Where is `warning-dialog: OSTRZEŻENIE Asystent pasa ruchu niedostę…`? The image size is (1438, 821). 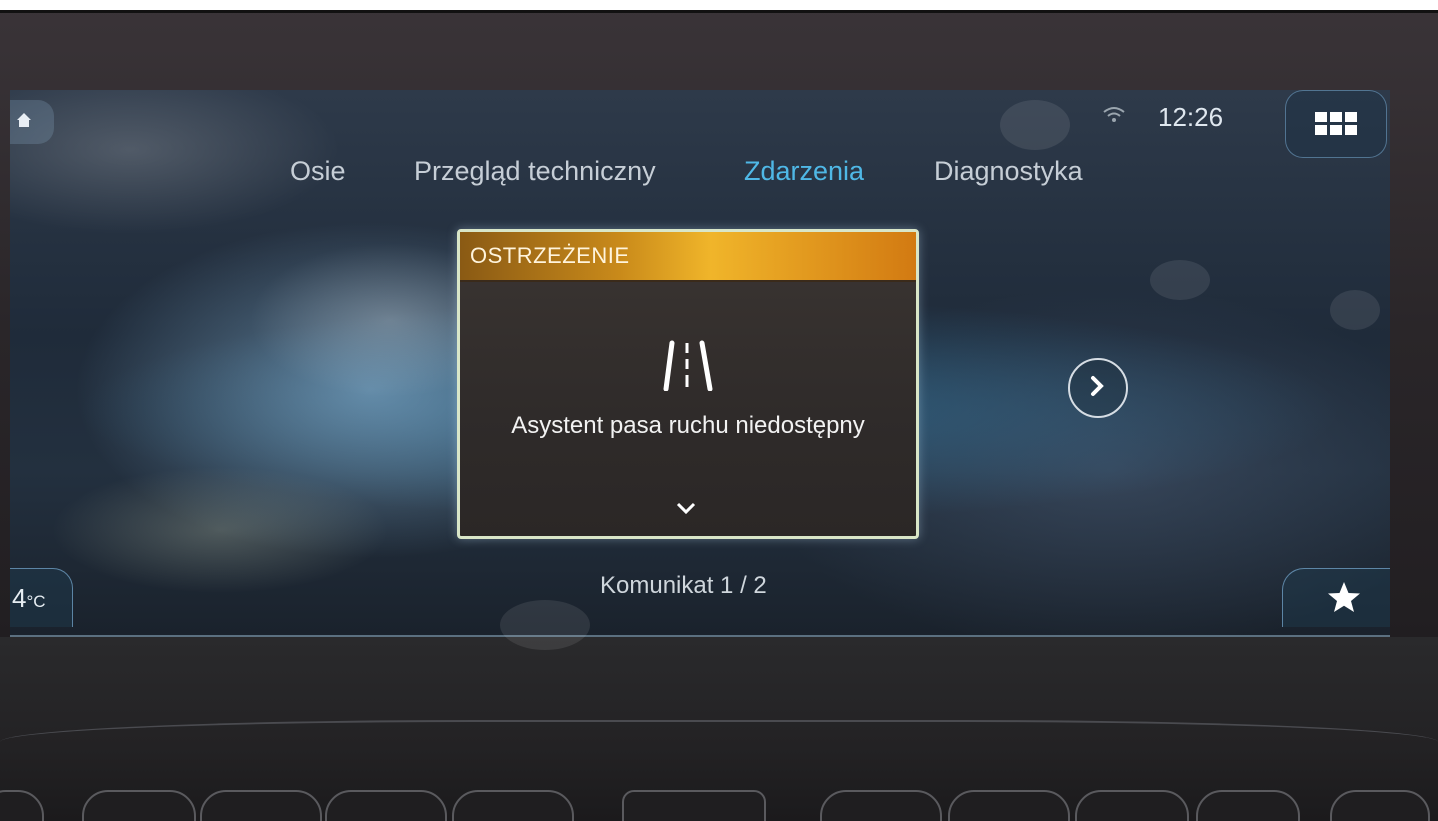
warning-dialog: OSTRZEŻENIE Asystent pasa ruchu niedostę… is located at coordinates (688, 384).